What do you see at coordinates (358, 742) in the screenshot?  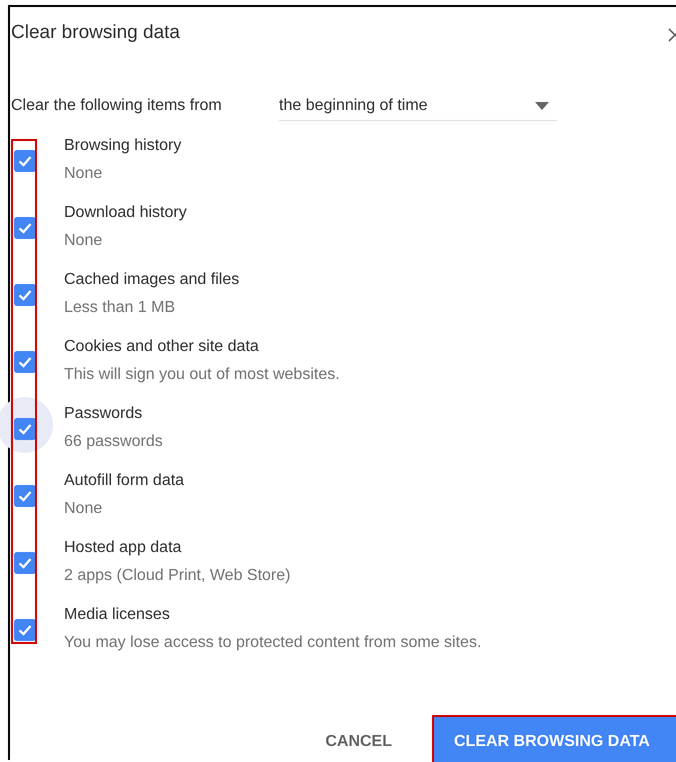 I see `cancel-button: CANCEL` at bounding box center [358, 742].